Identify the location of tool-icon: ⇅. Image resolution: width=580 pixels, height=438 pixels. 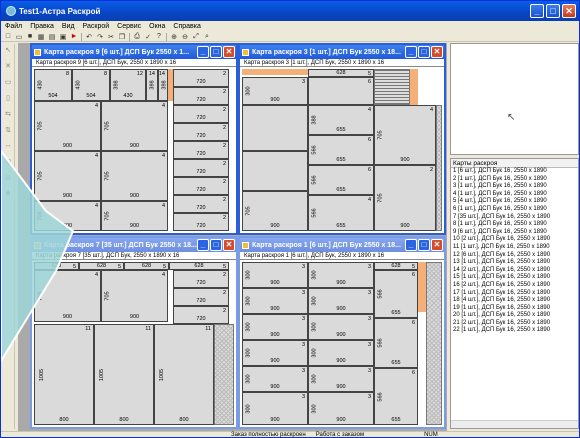
(8, 131).